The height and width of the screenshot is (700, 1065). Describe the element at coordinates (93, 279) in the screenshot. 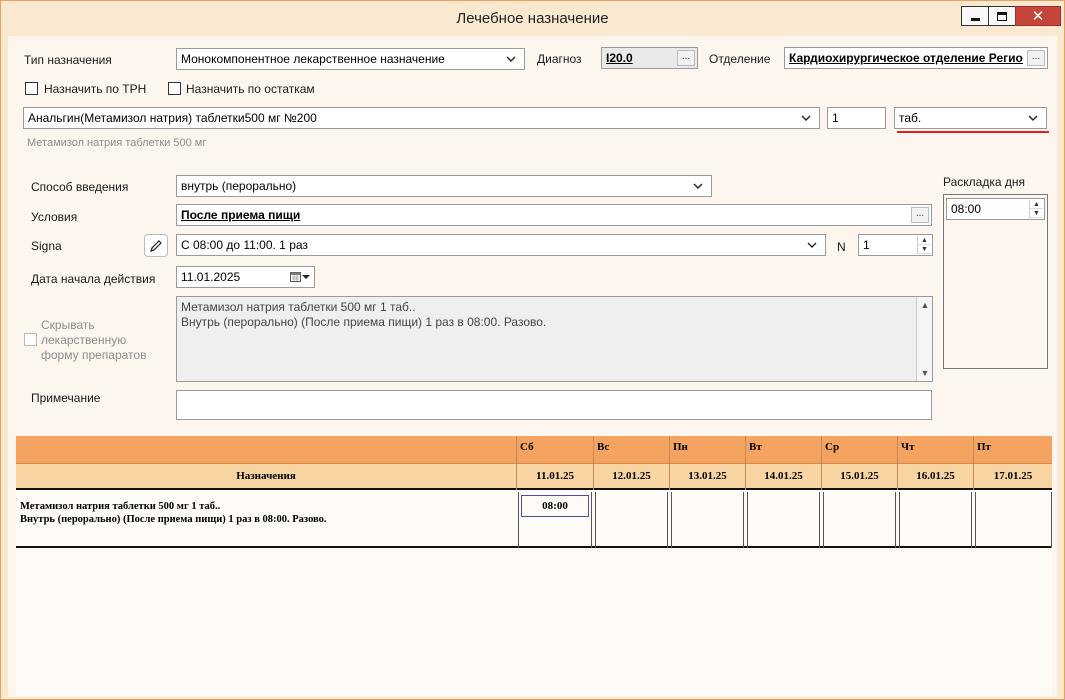

I see `start-date-label: Дата начала действия` at that location.